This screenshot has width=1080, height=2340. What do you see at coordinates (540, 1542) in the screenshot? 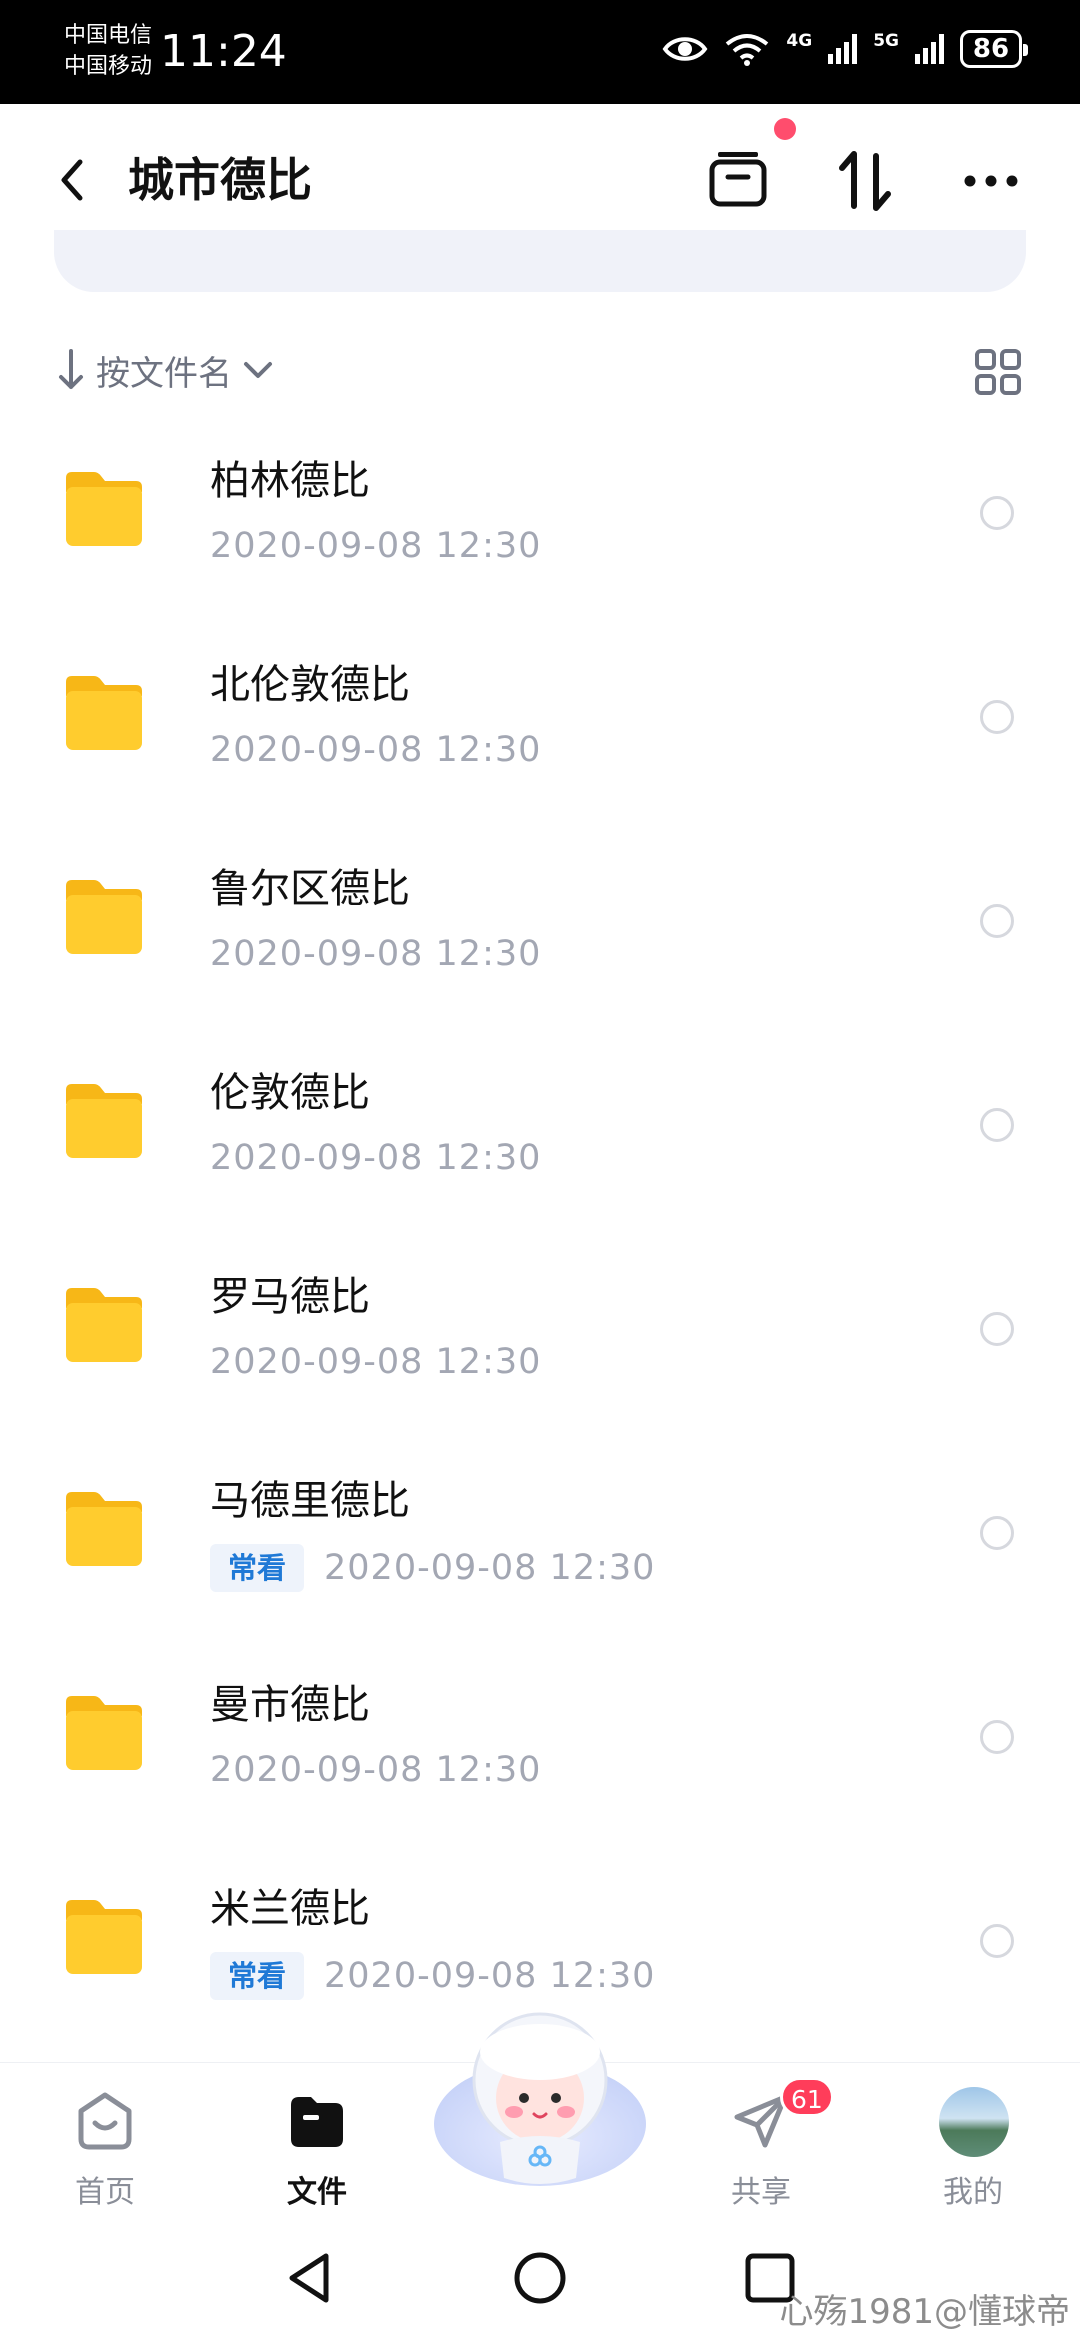
I see `file-row: 马德里德比 常看 2020-09-08 12:30` at bounding box center [540, 1542].